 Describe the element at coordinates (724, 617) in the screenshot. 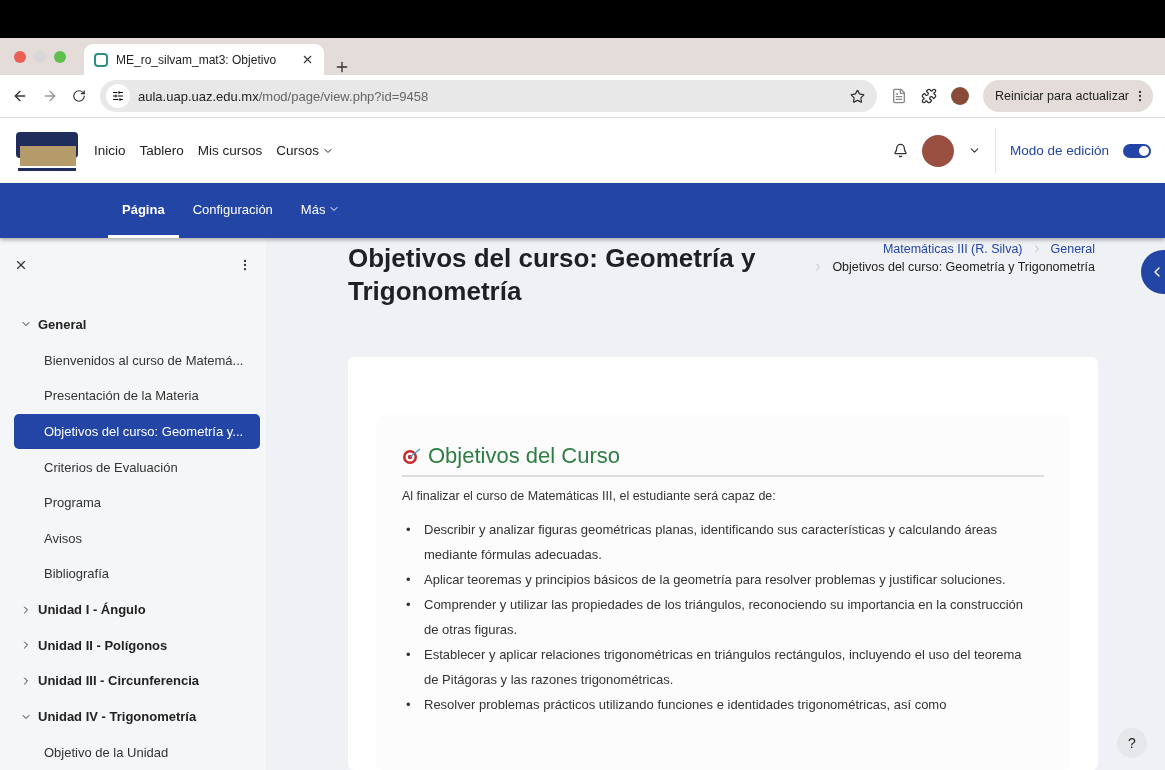

I see `objective-item: Comprender y utilizar las propiedades de los triángulos, reconociendo su importancia en la construcción de otras figuras.` at that location.